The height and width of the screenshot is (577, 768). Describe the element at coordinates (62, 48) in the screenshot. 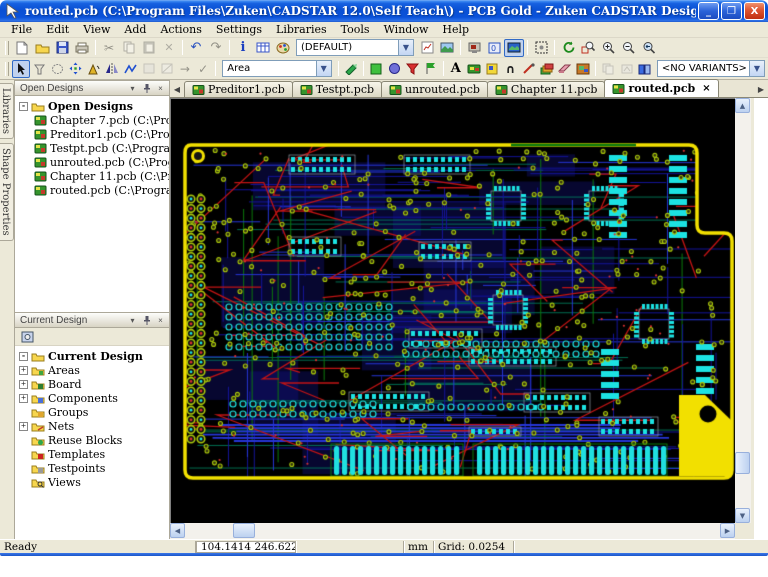

I see `save-button` at that location.